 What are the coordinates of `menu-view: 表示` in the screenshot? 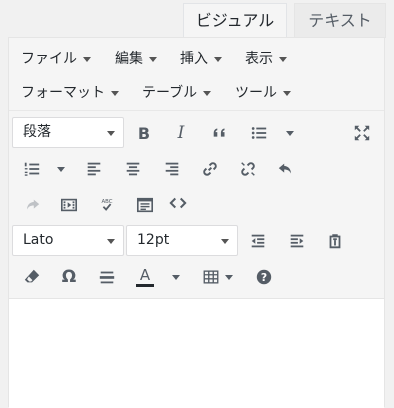 It's located at (266, 59).